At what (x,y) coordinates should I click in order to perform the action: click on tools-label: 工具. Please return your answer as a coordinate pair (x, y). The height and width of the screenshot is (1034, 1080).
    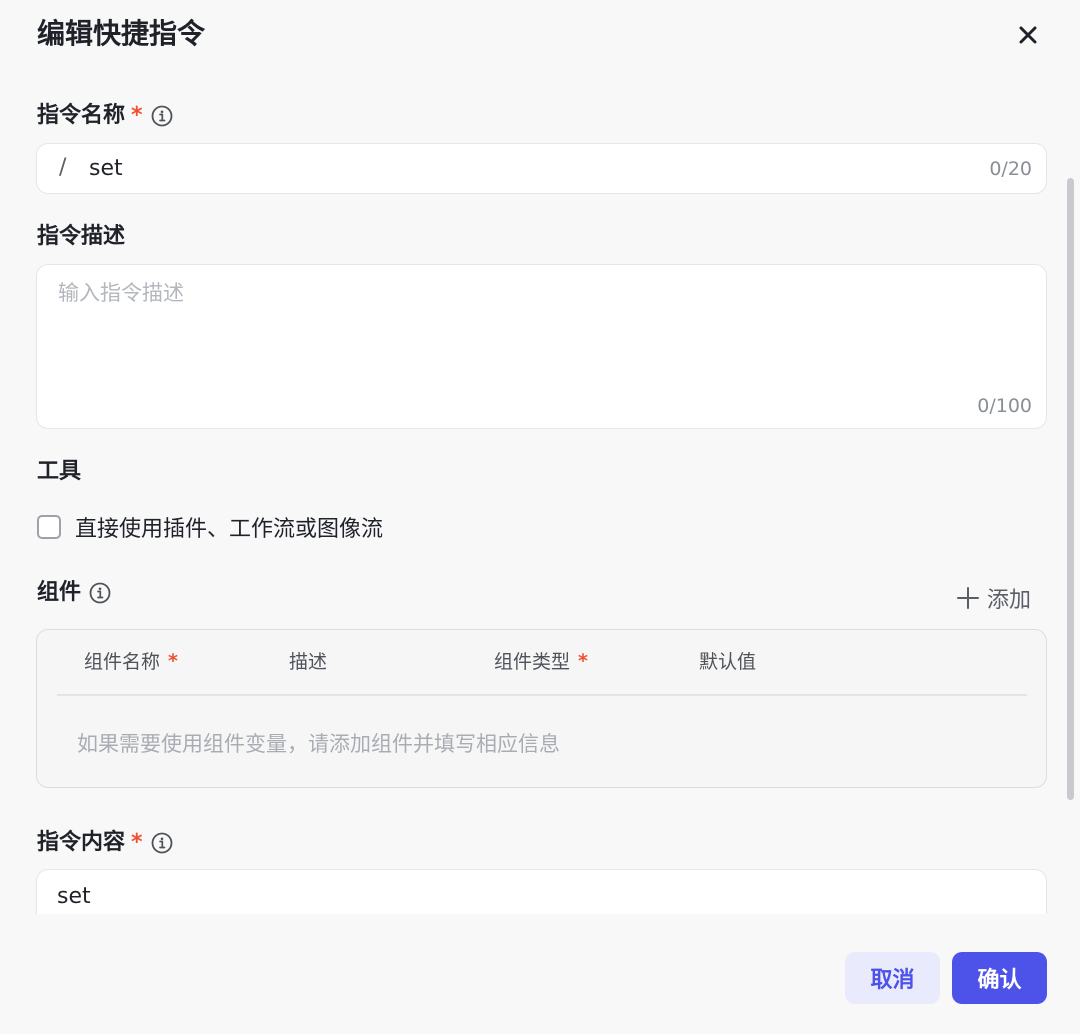
    Looking at the image, I should click on (59, 471).